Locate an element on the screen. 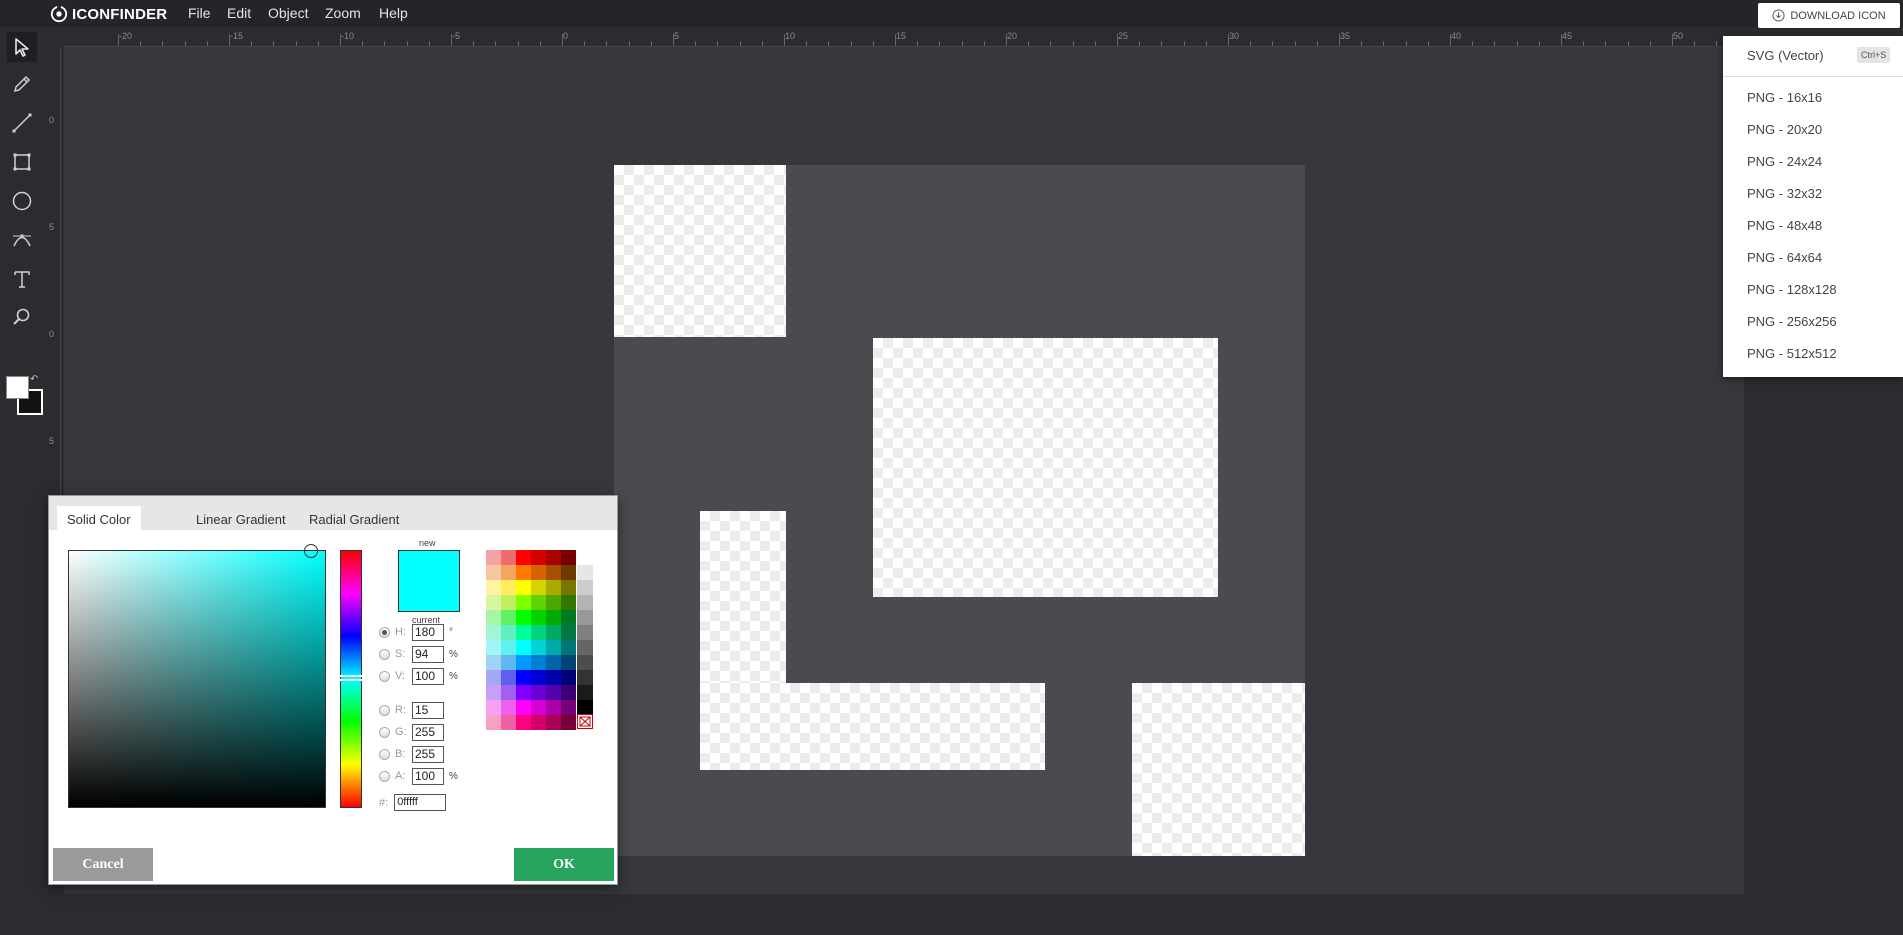 The width and height of the screenshot is (1903, 935). green-radio is located at coordinates (384, 732).